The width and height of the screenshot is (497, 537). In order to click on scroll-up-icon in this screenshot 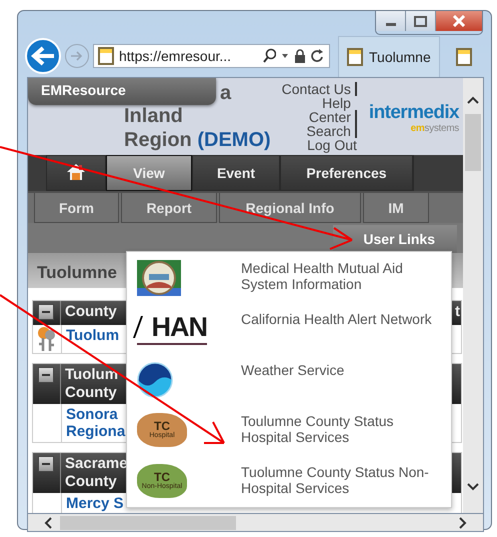, I will do `click(473, 100)`.